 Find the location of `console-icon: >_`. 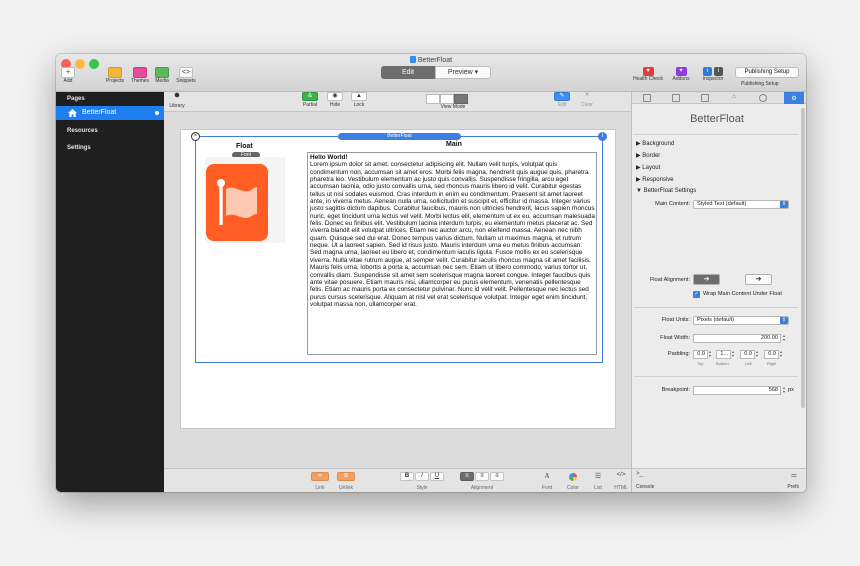

console-icon: >_ is located at coordinates (639, 474).